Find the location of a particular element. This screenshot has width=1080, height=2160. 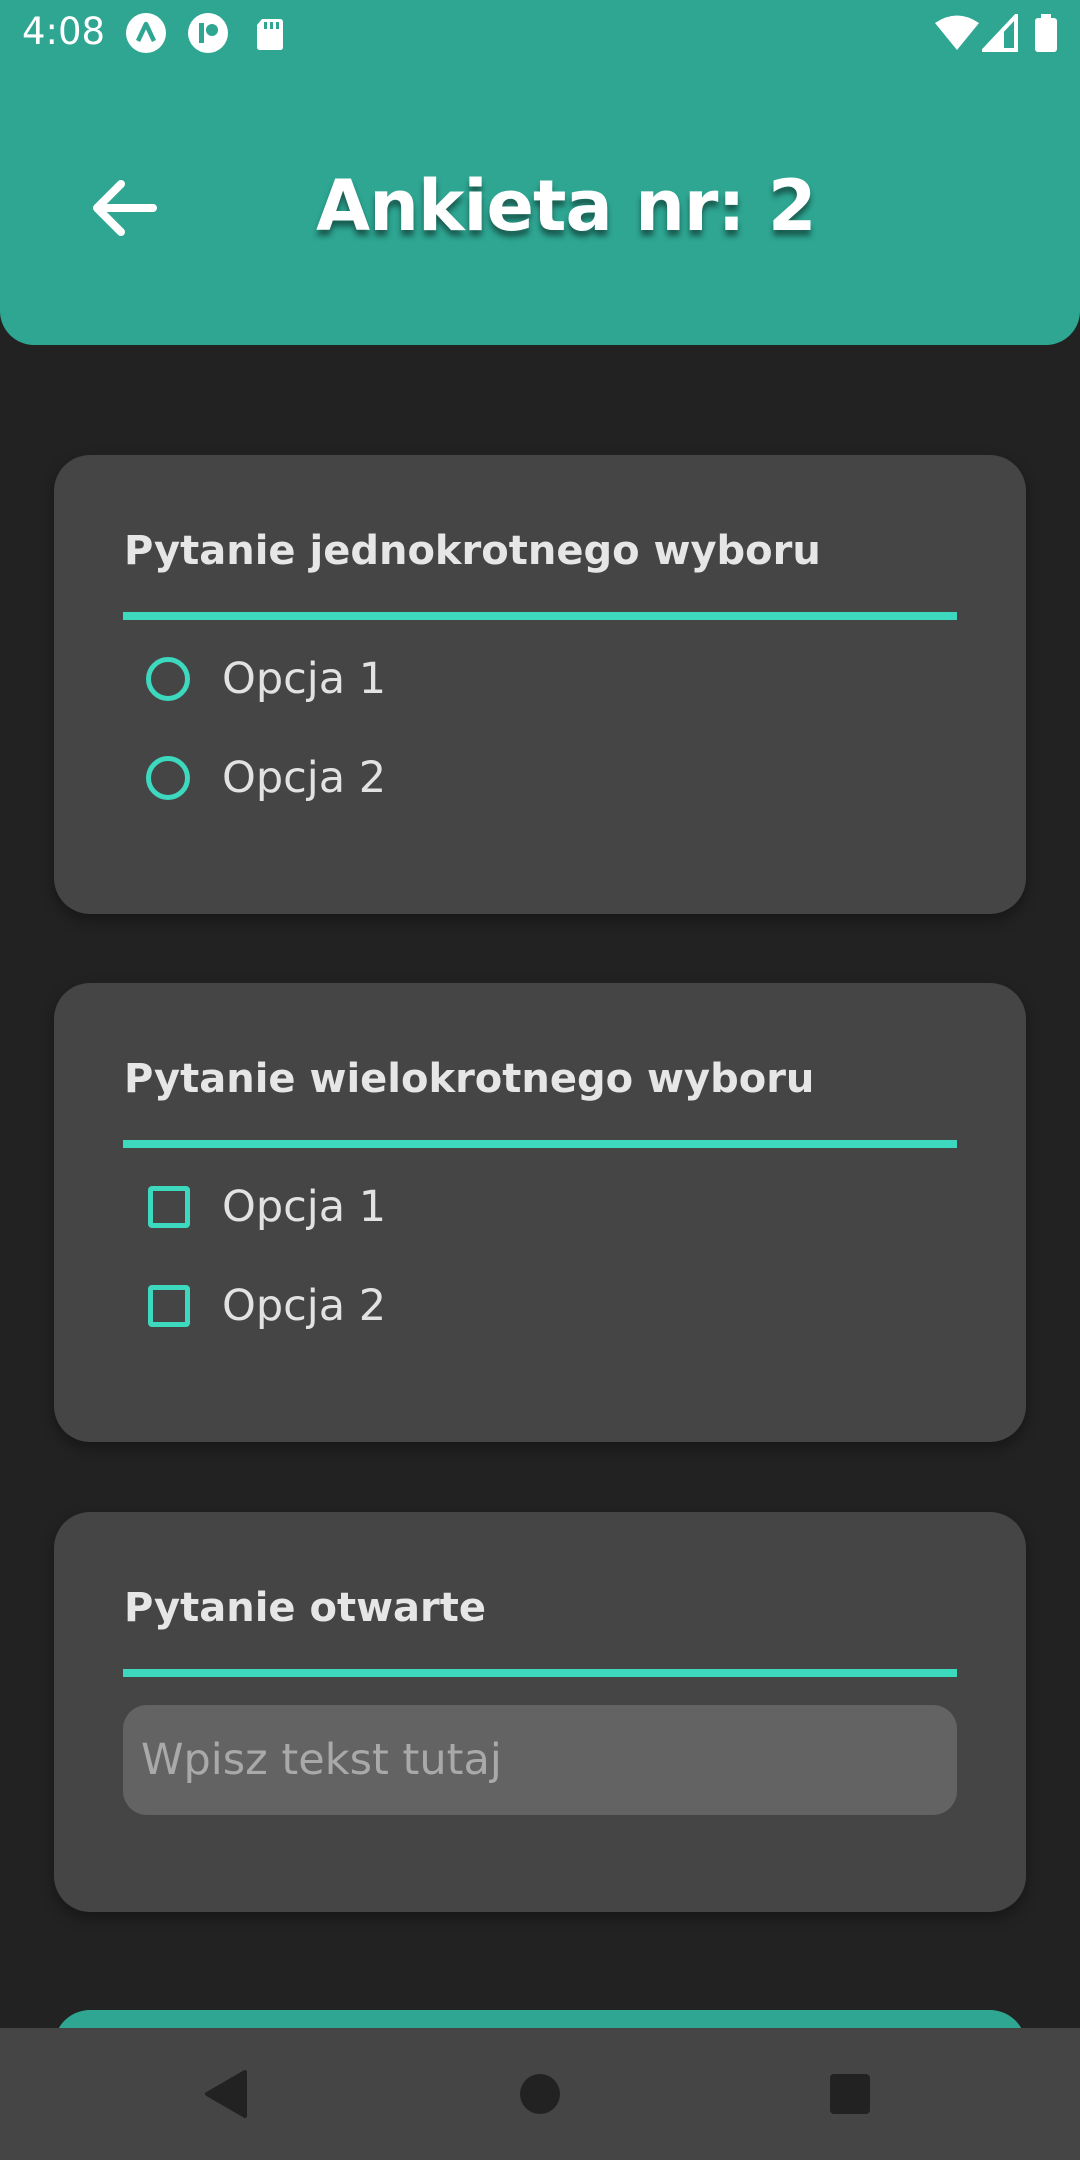

back-button is located at coordinates (124, 208).